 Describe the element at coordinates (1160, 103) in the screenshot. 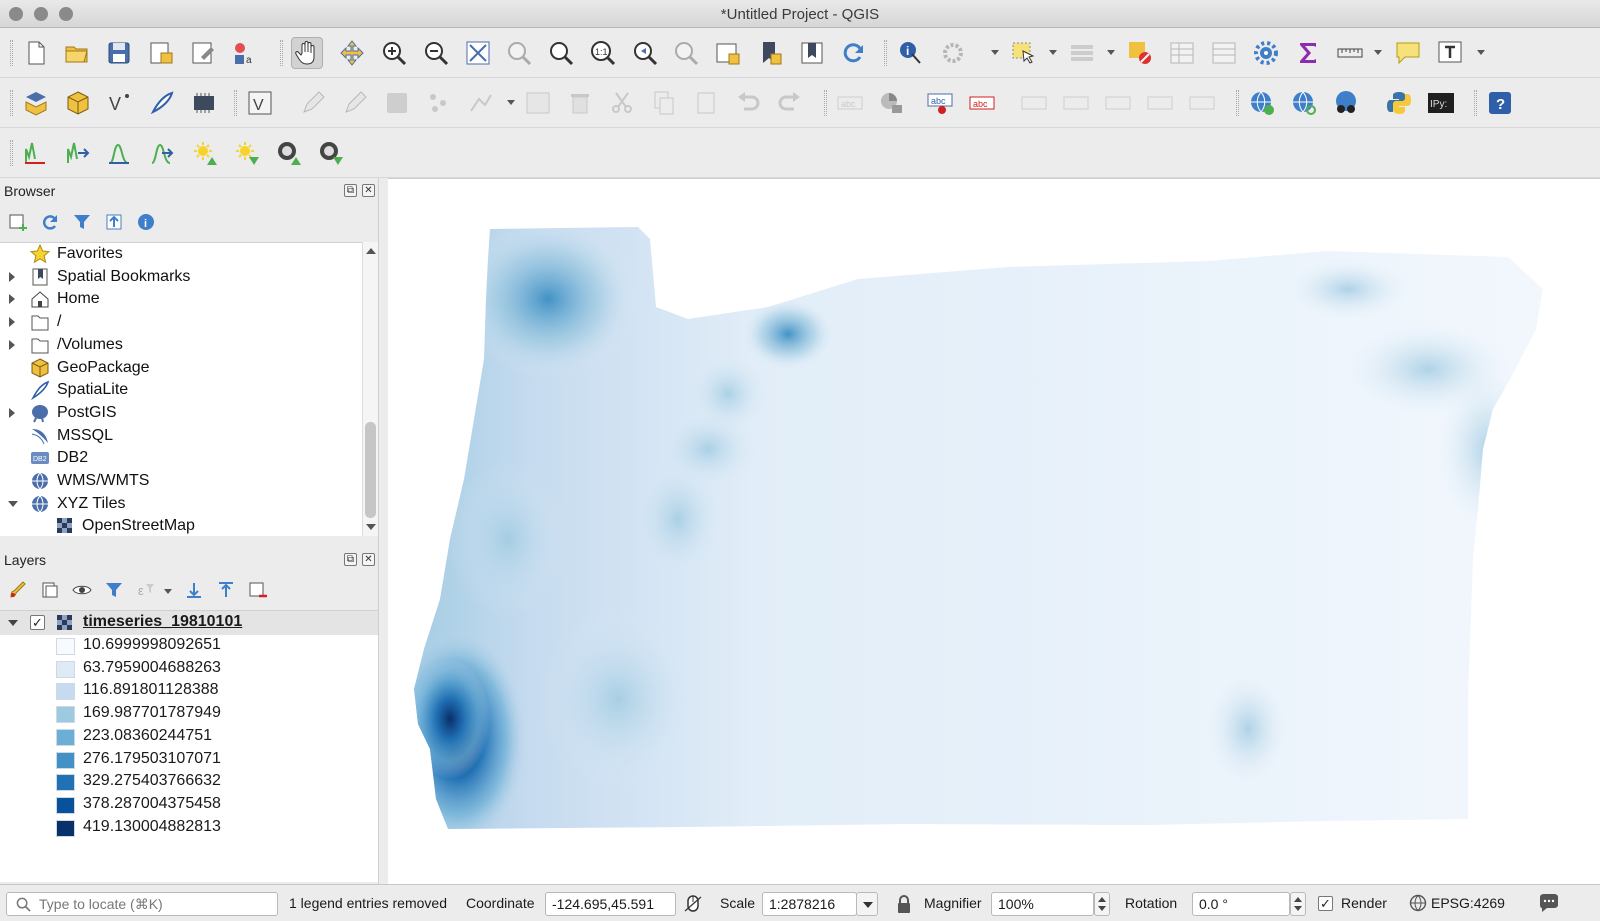

I see `rotate-label-button` at that location.